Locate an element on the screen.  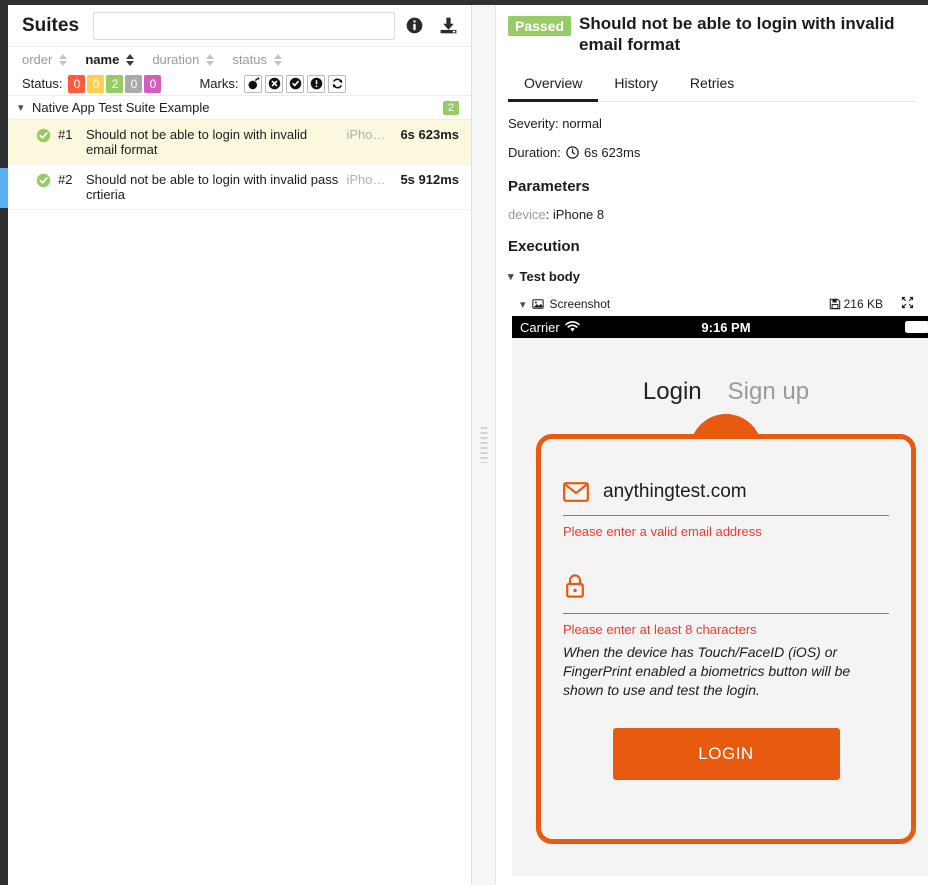
tab-history: History is located at coordinates (636, 84).